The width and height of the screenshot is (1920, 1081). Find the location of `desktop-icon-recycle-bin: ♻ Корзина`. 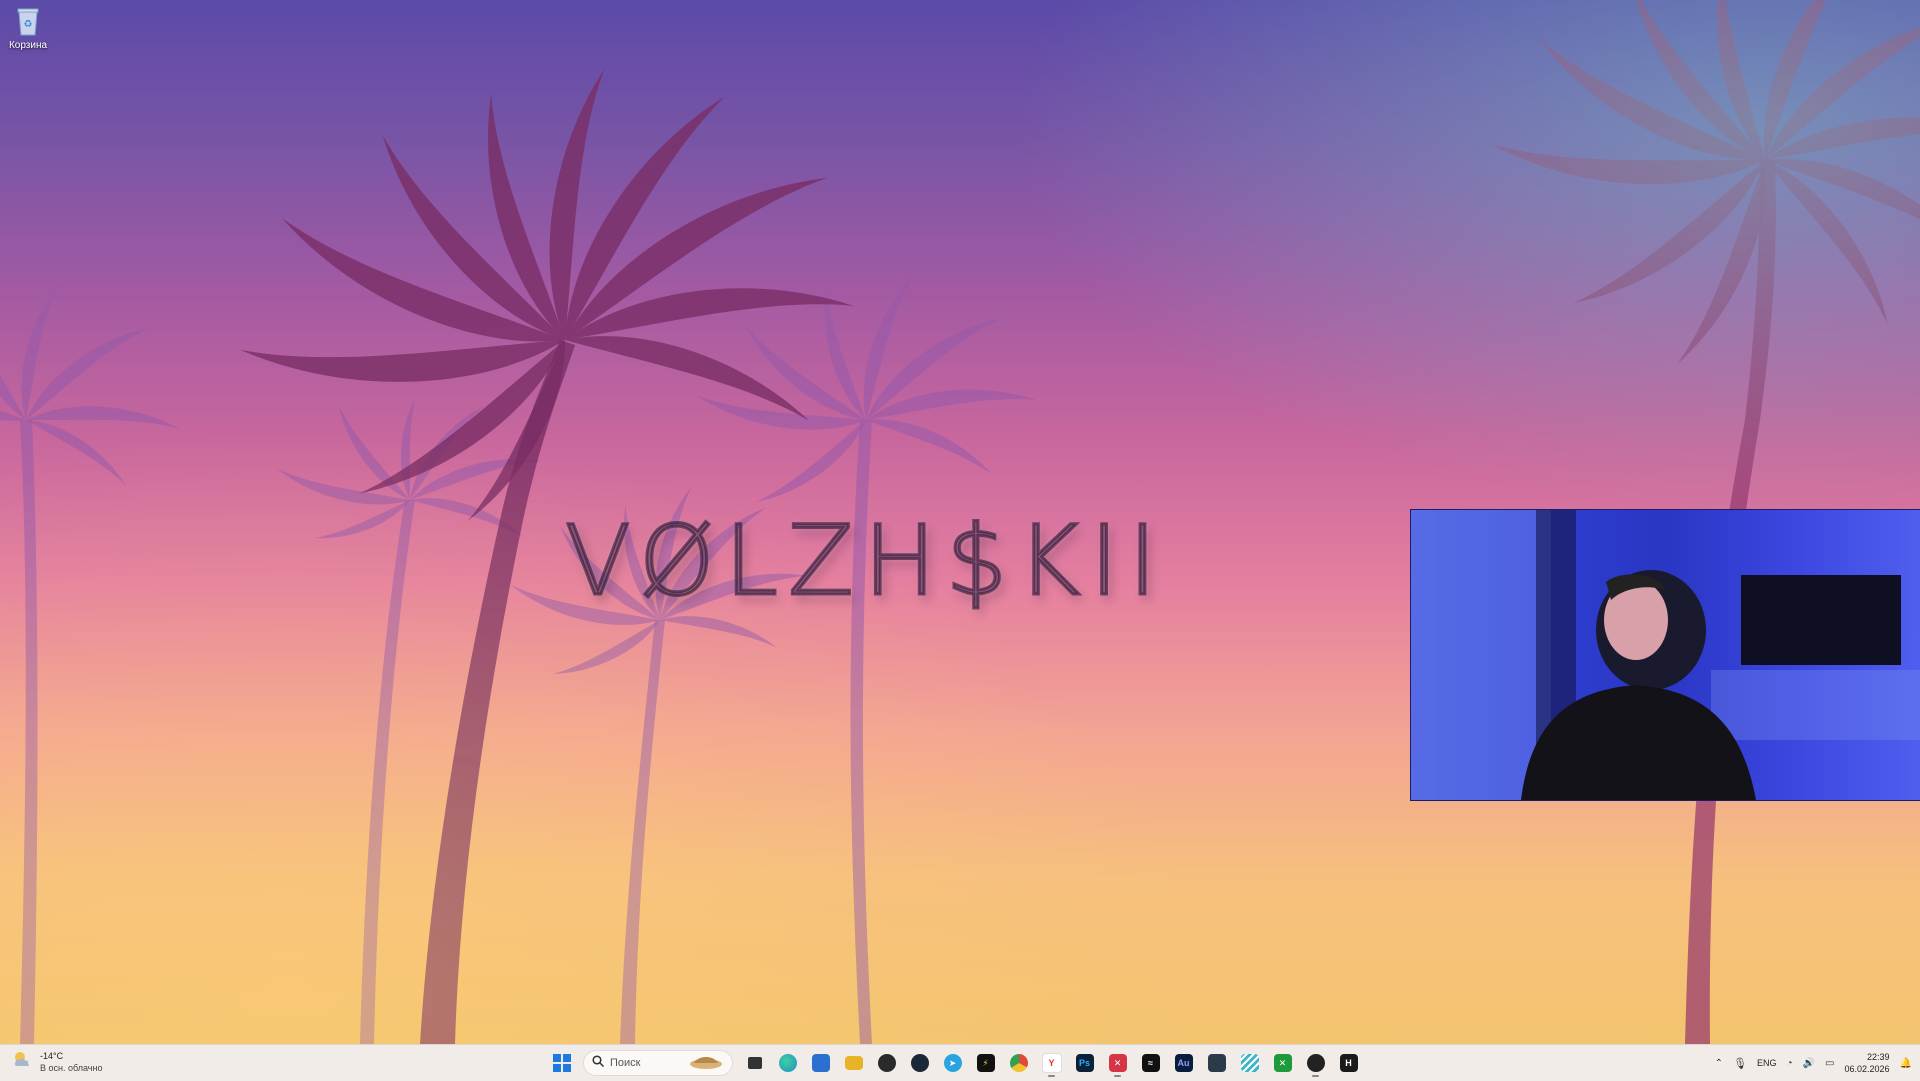

desktop-icon-recycle-bin: ♻ Корзина is located at coordinates (28, 27).